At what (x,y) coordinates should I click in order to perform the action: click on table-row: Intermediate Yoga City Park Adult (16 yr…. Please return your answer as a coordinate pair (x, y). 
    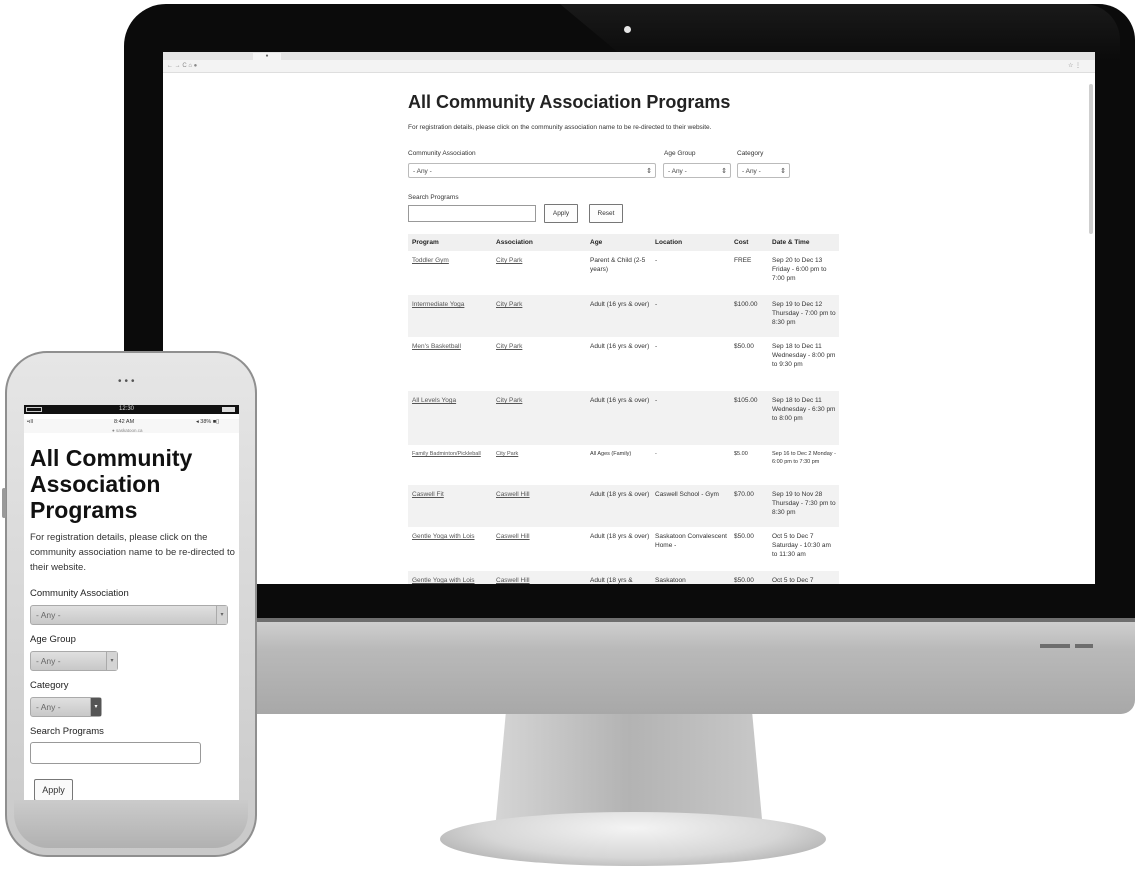
    Looking at the image, I should click on (623, 316).